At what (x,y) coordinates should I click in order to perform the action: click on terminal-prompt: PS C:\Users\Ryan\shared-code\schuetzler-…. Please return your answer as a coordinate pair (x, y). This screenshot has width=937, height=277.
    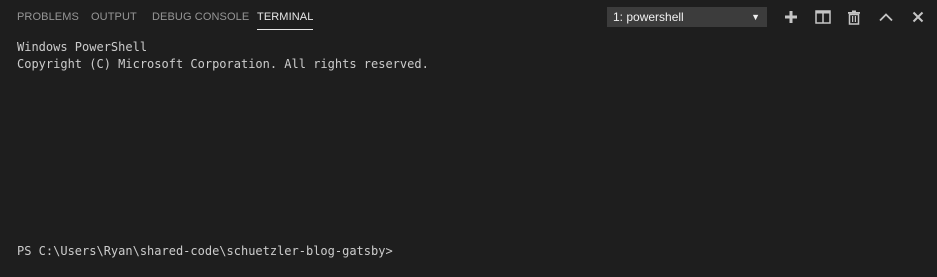
    Looking at the image, I should click on (205, 251).